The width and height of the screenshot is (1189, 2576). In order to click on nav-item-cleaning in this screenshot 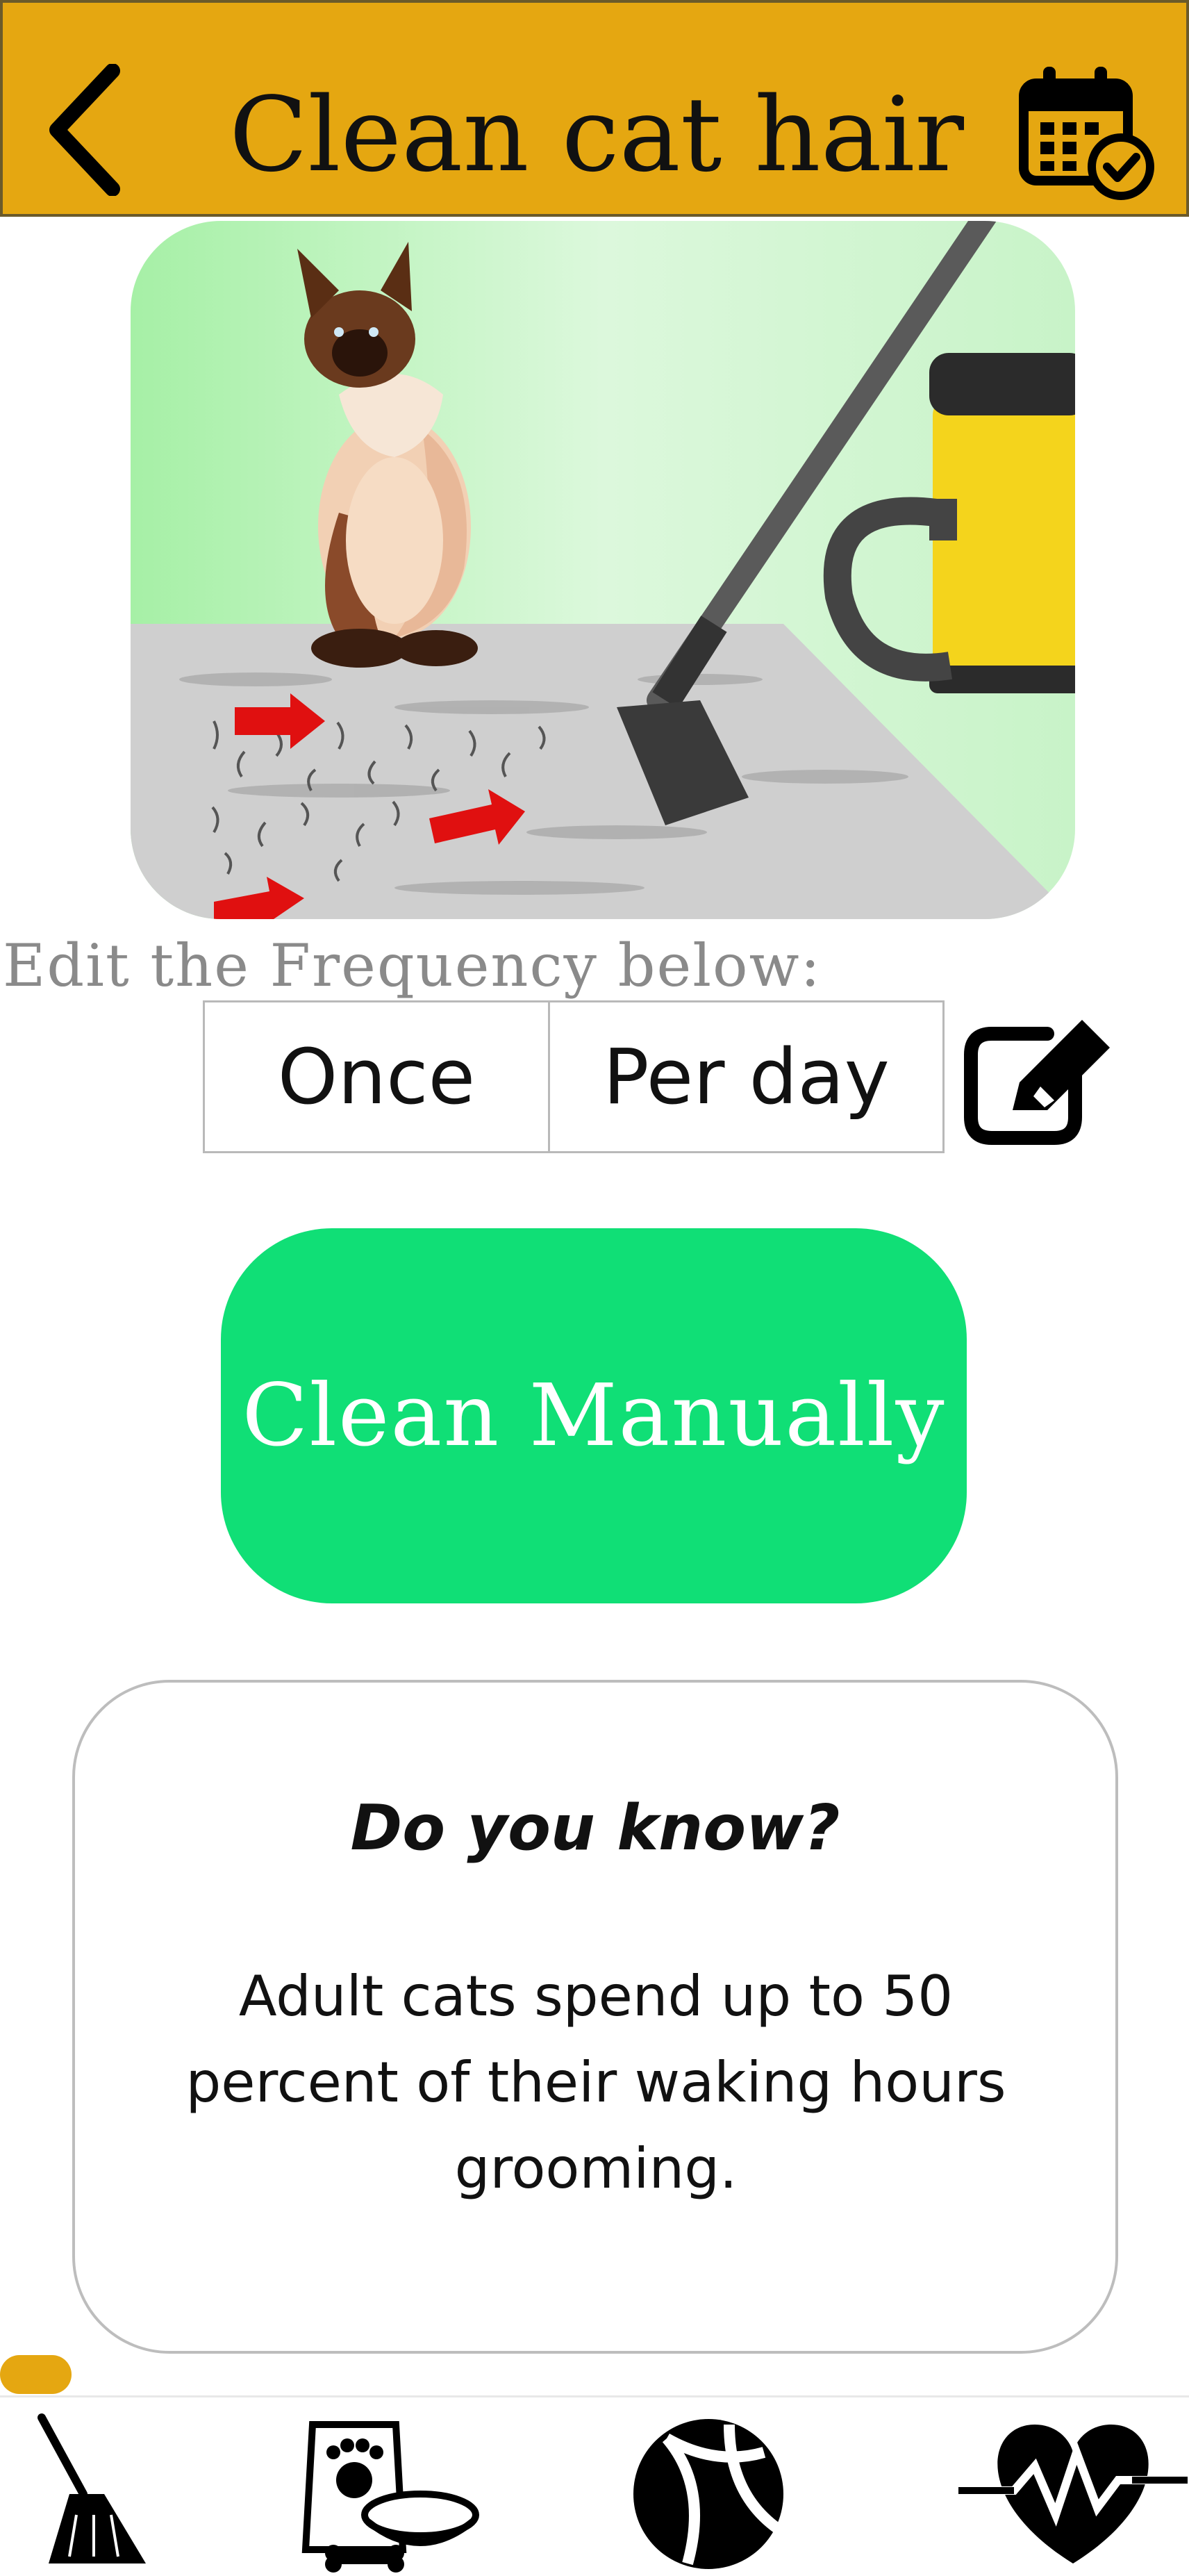, I will do `click(90, 2492)`.